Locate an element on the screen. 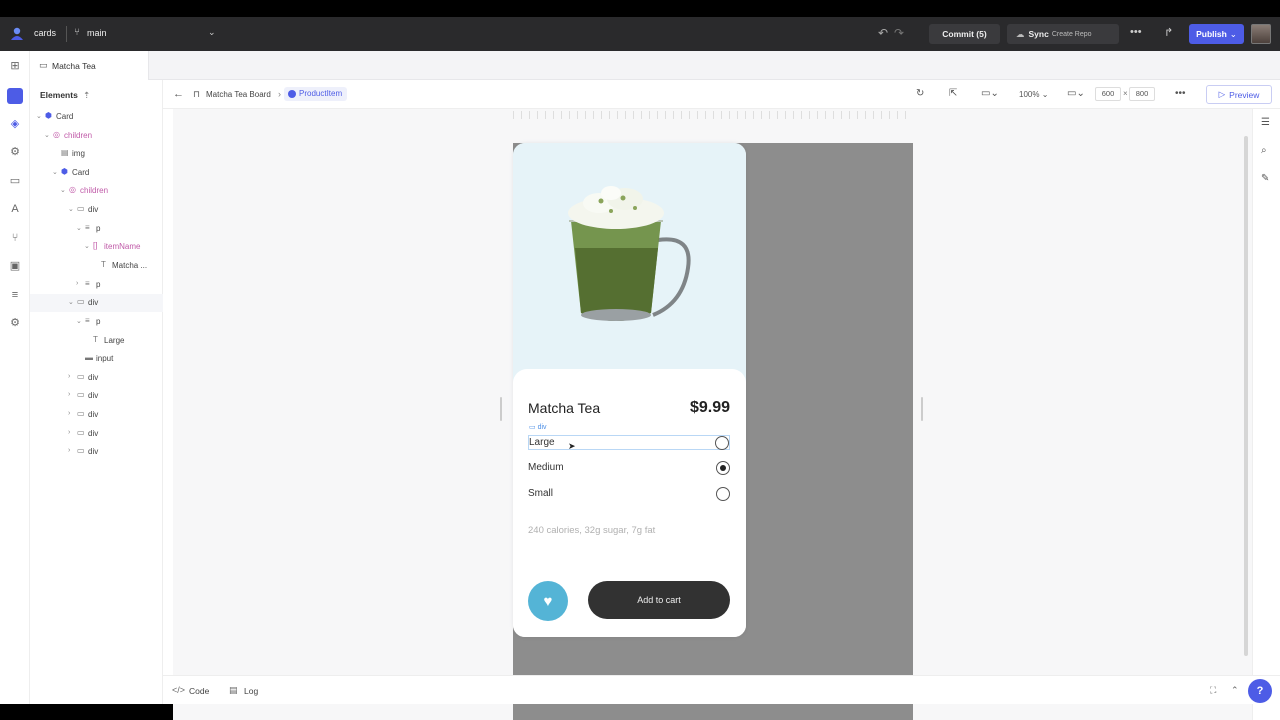 This screenshot has height=720, width=1280. app-logo-icon is located at coordinates (17, 34).